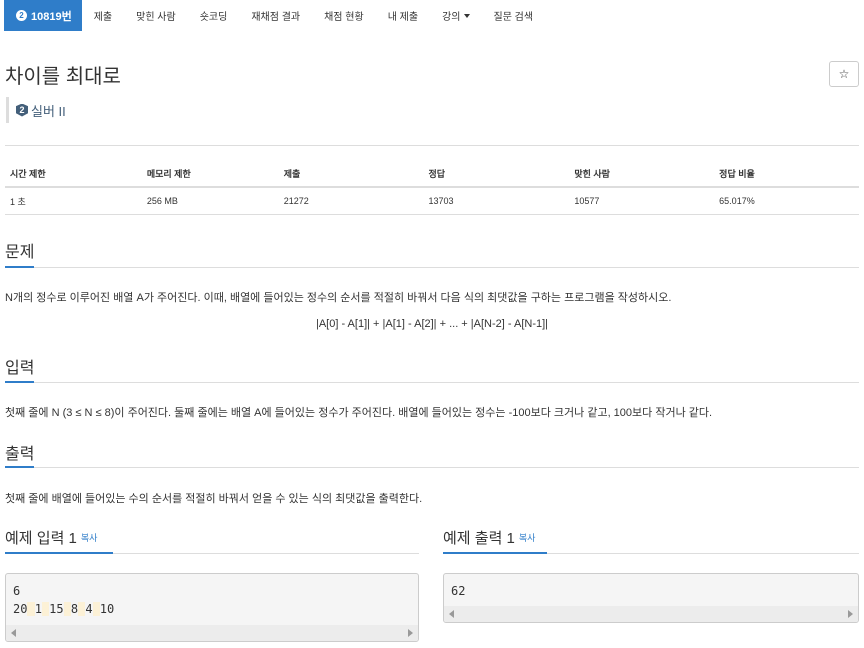  I want to click on star-icon: ☆, so click(844, 74).